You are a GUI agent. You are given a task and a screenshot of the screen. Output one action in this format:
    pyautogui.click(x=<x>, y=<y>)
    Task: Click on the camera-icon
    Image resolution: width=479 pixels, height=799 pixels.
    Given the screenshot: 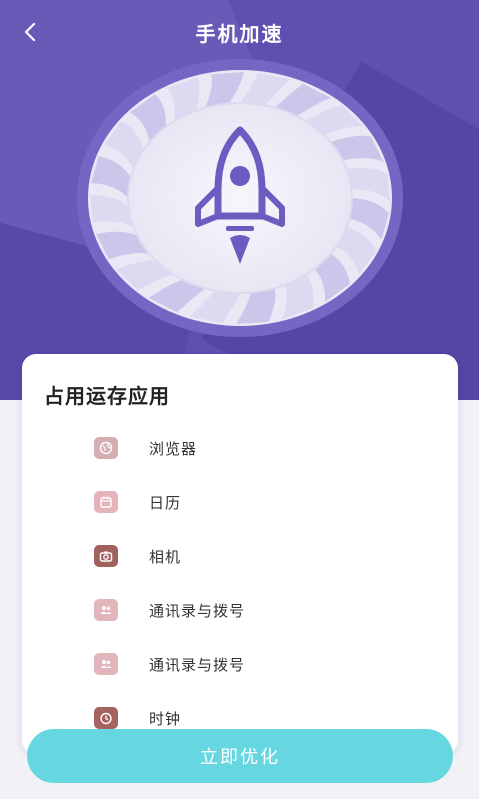 What is the action you would take?
    pyautogui.click(x=106, y=556)
    